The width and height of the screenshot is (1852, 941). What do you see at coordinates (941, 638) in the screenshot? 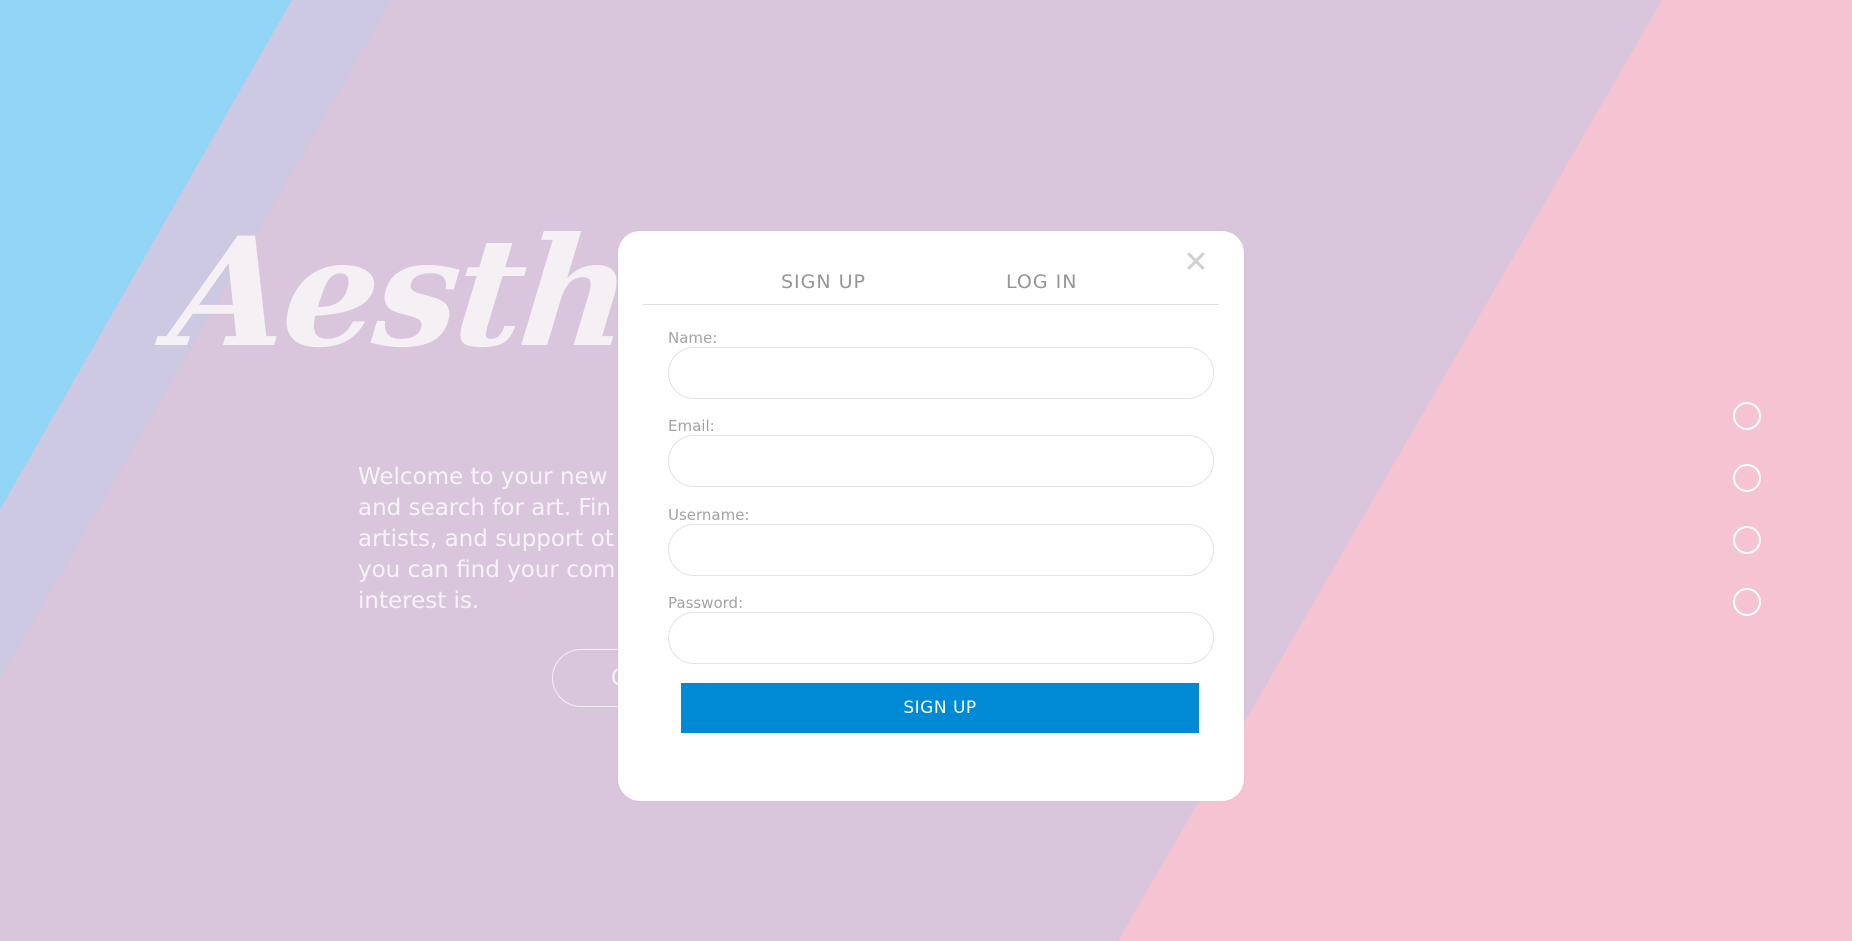
I see `password-field` at bounding box center [941, 638].